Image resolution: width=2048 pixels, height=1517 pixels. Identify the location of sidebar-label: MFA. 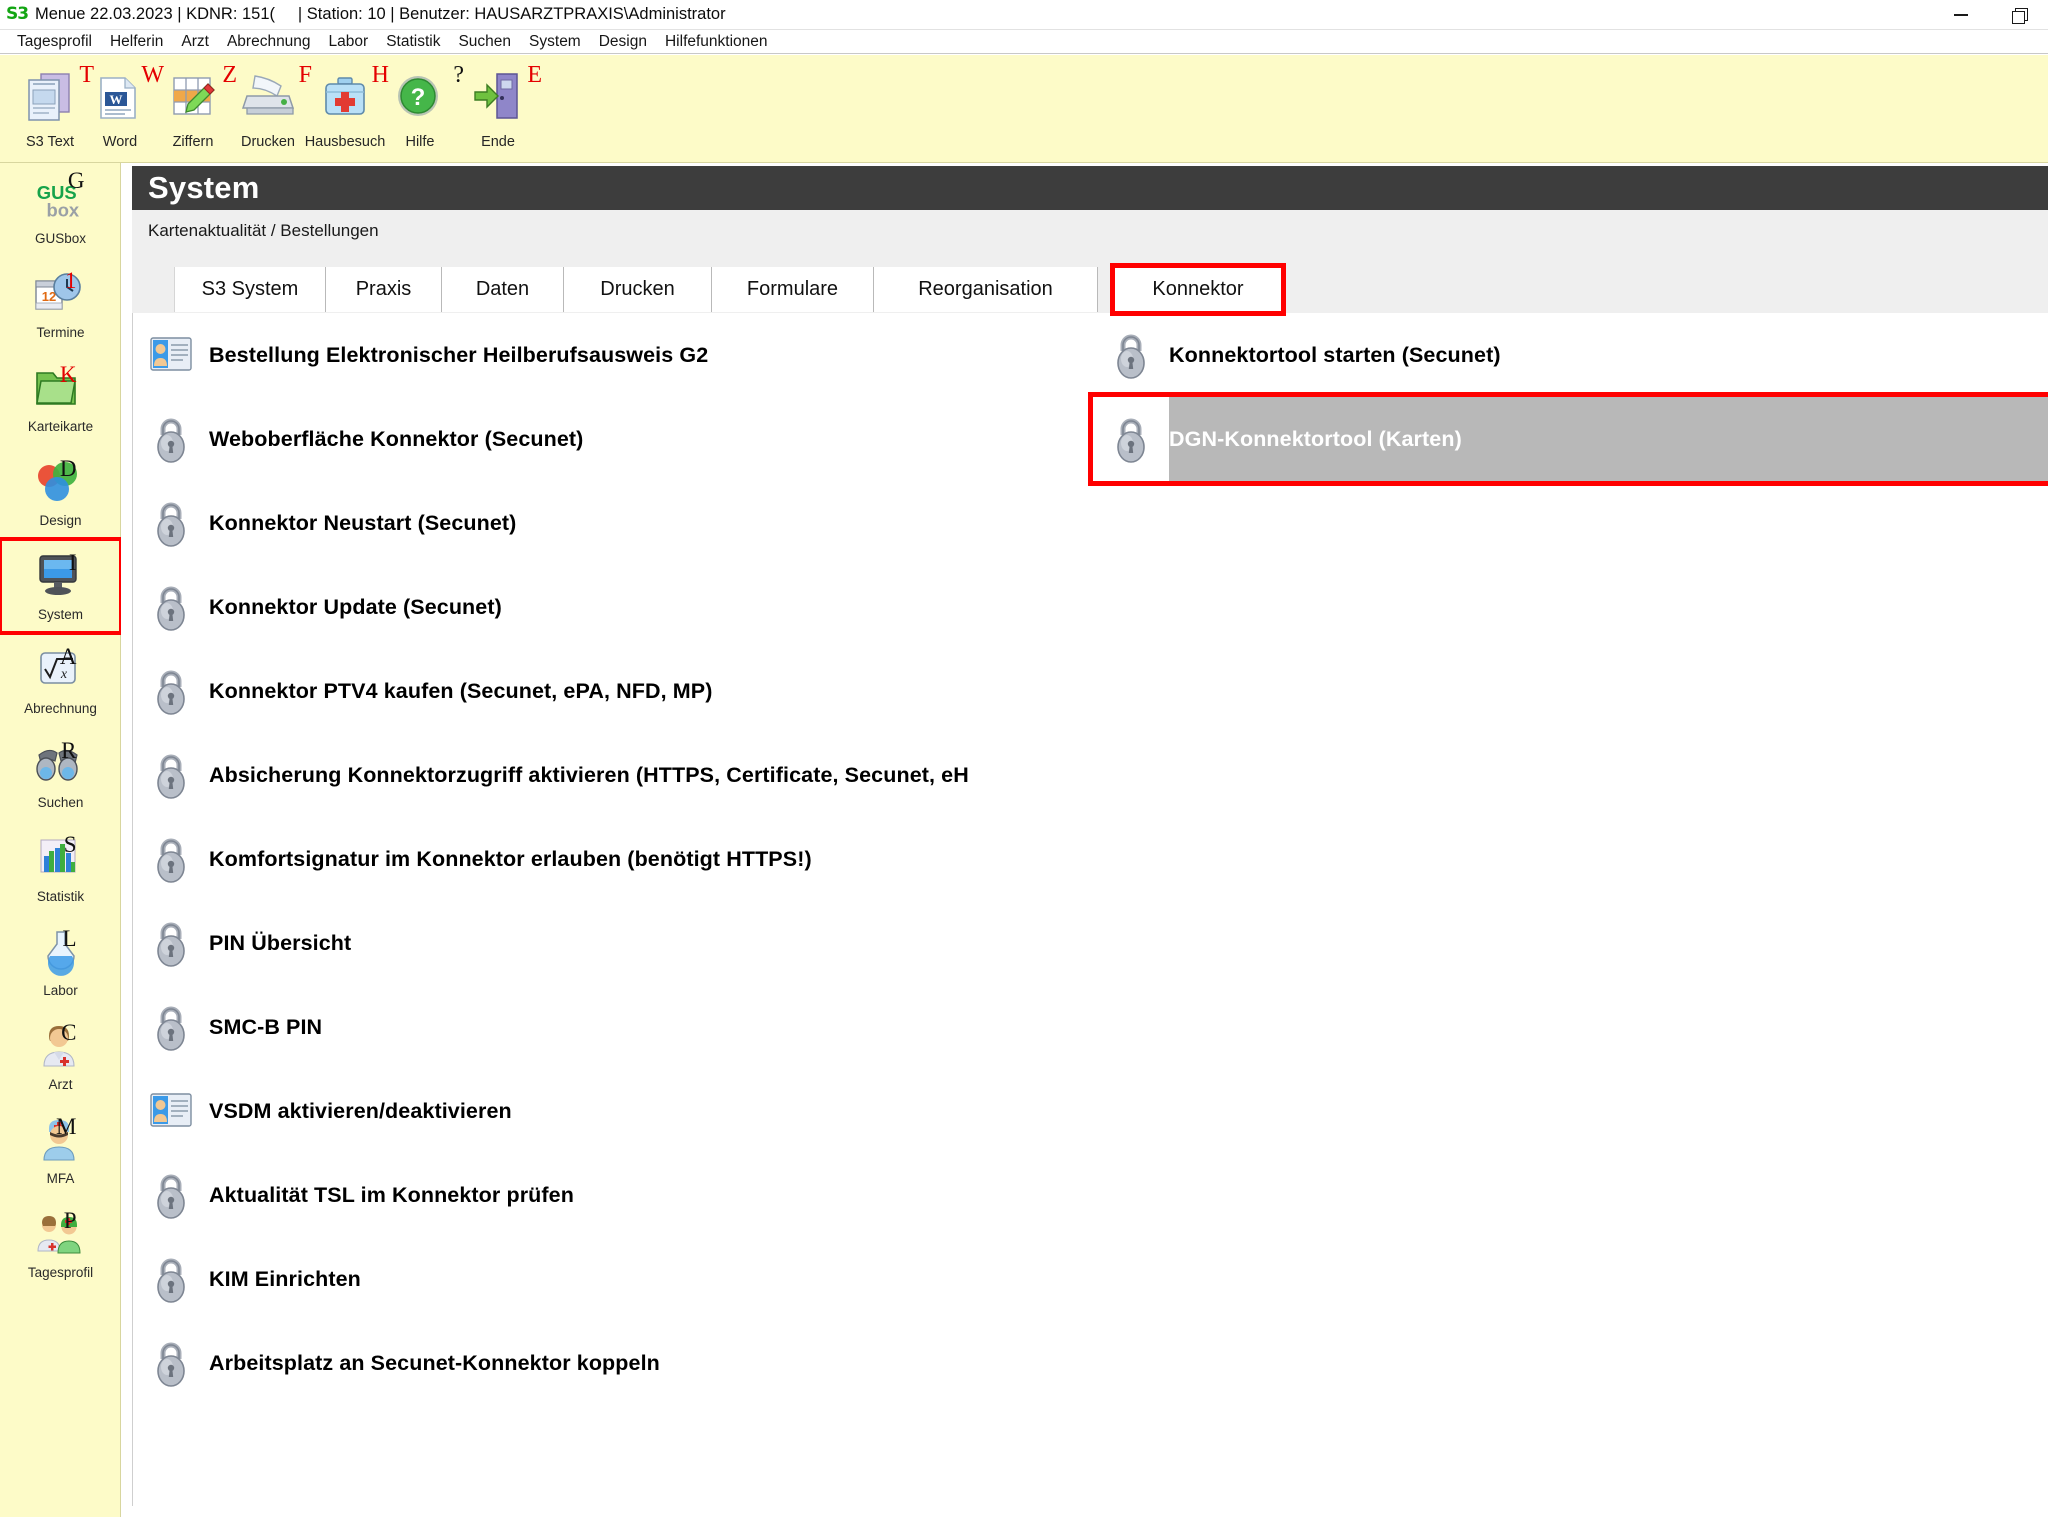
(60, 1178).